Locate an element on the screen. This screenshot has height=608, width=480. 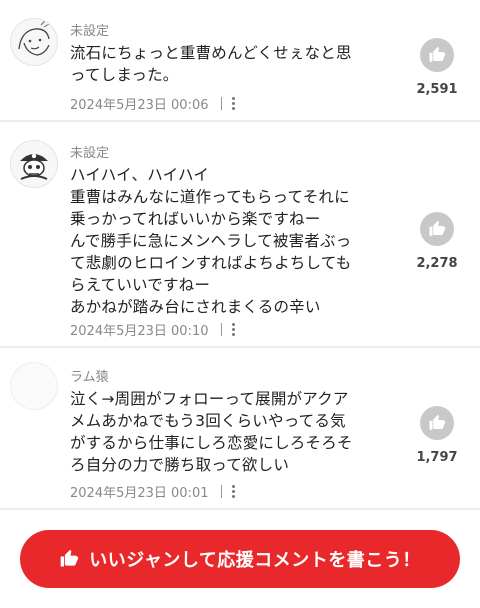
comment-meta: 2024年5月23日 00:10 is located at coordinates (152, 329).